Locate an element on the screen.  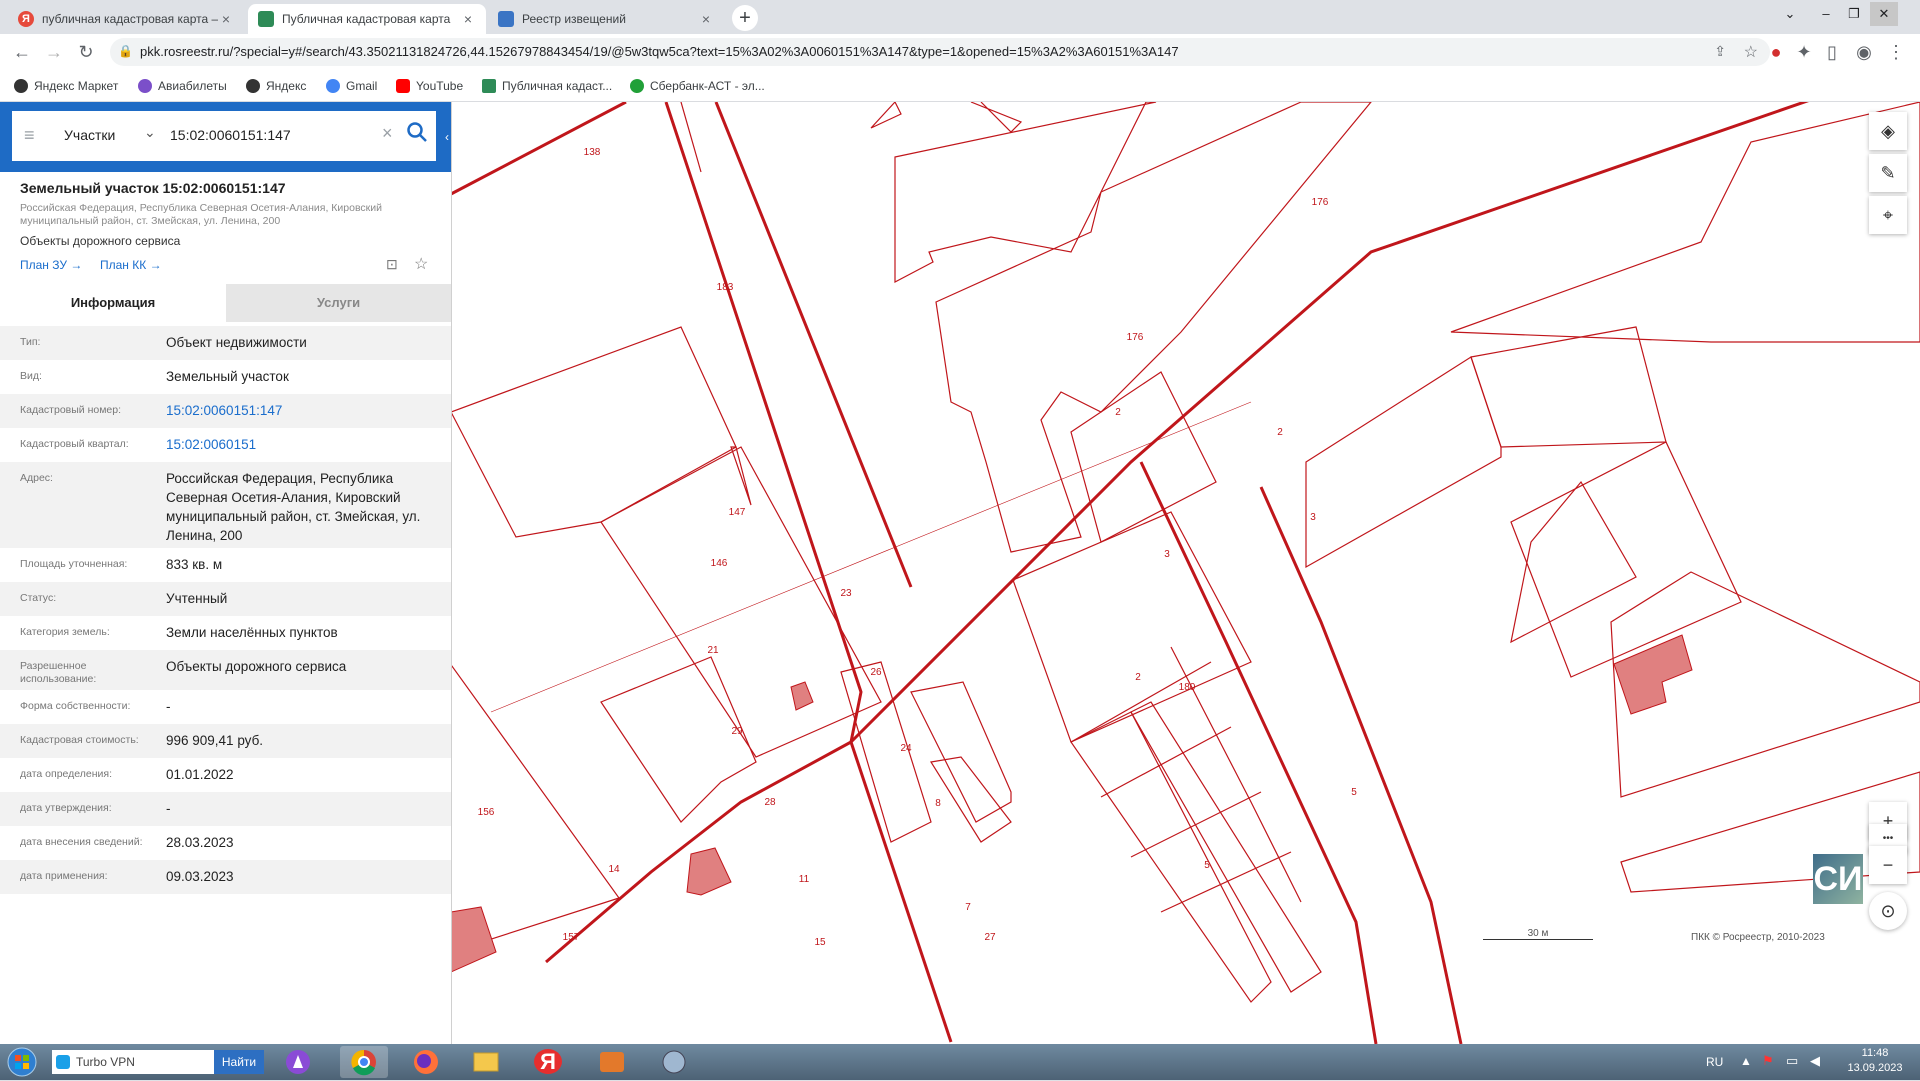
volume-icon: ◀ is located at coordinates (1815, 1061).